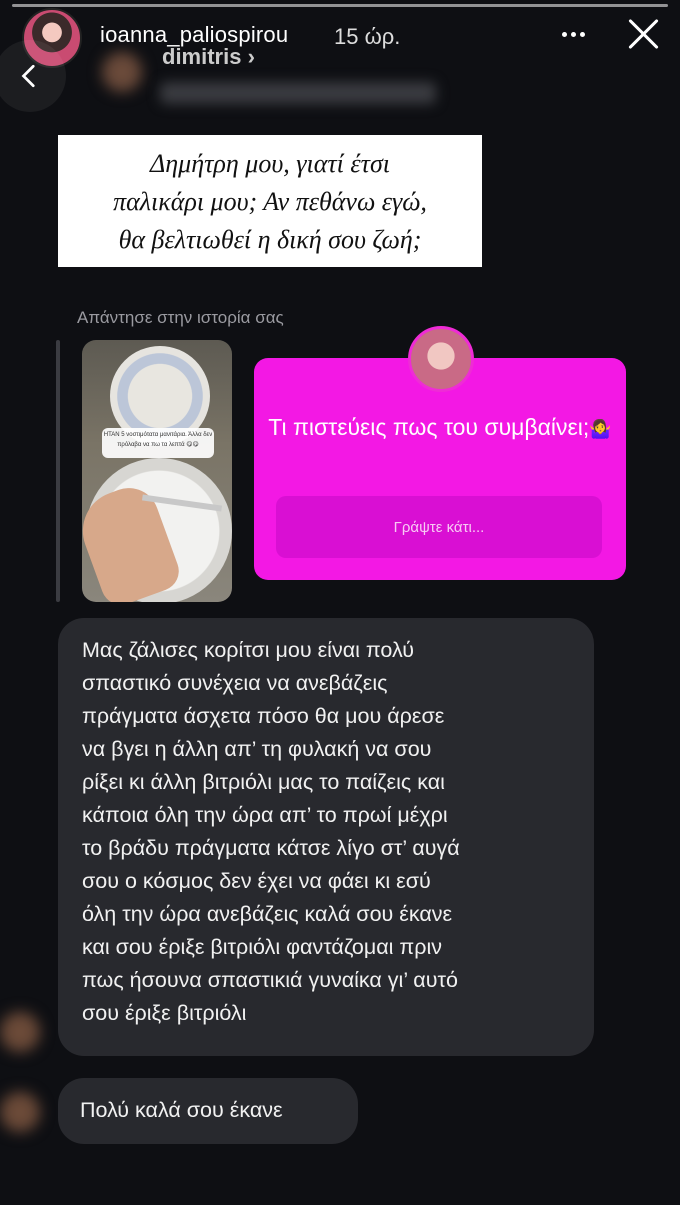 The height and width of the screenshot is (1205, 680). I want to click on question-text: Τι πιστεύεις πως του συμβαίνει;🤷‍♀️, so click(440, 428).